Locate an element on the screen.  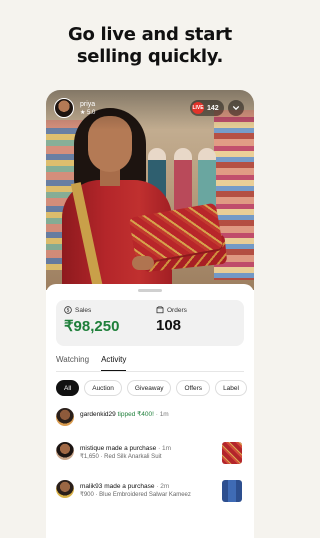
filter-auction: Auction is located at coordinates (103, 388).